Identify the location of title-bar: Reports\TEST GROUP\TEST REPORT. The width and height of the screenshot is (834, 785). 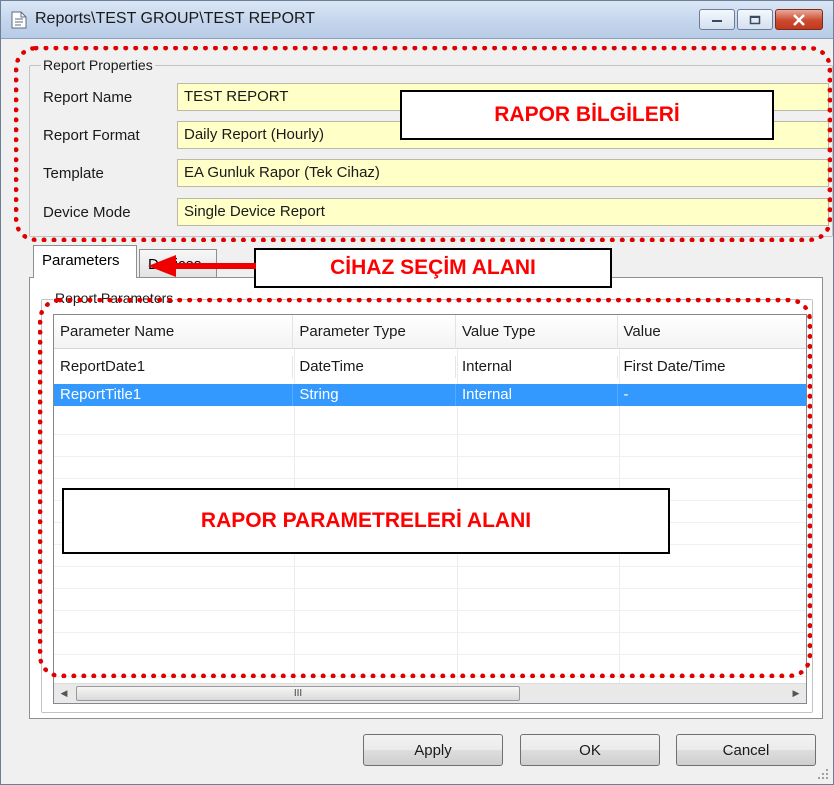
(417, 20).